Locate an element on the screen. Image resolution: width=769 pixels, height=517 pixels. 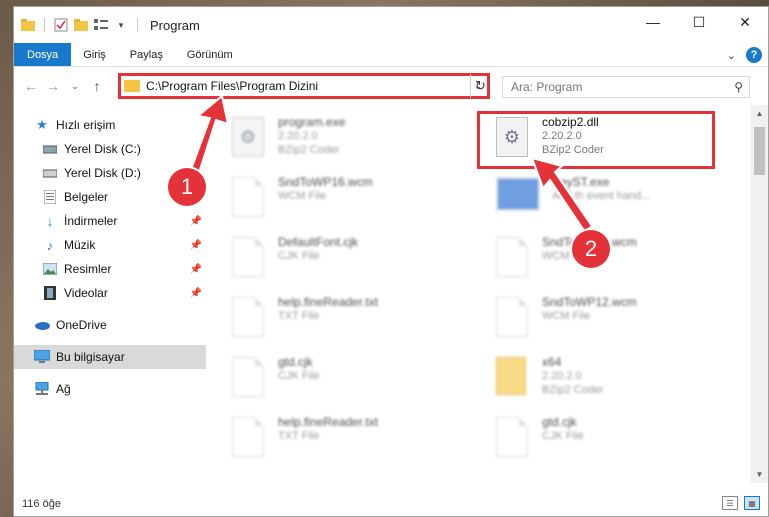
address-path: C:\Program Files\Program Dizini is located at coordinates (307, 86).